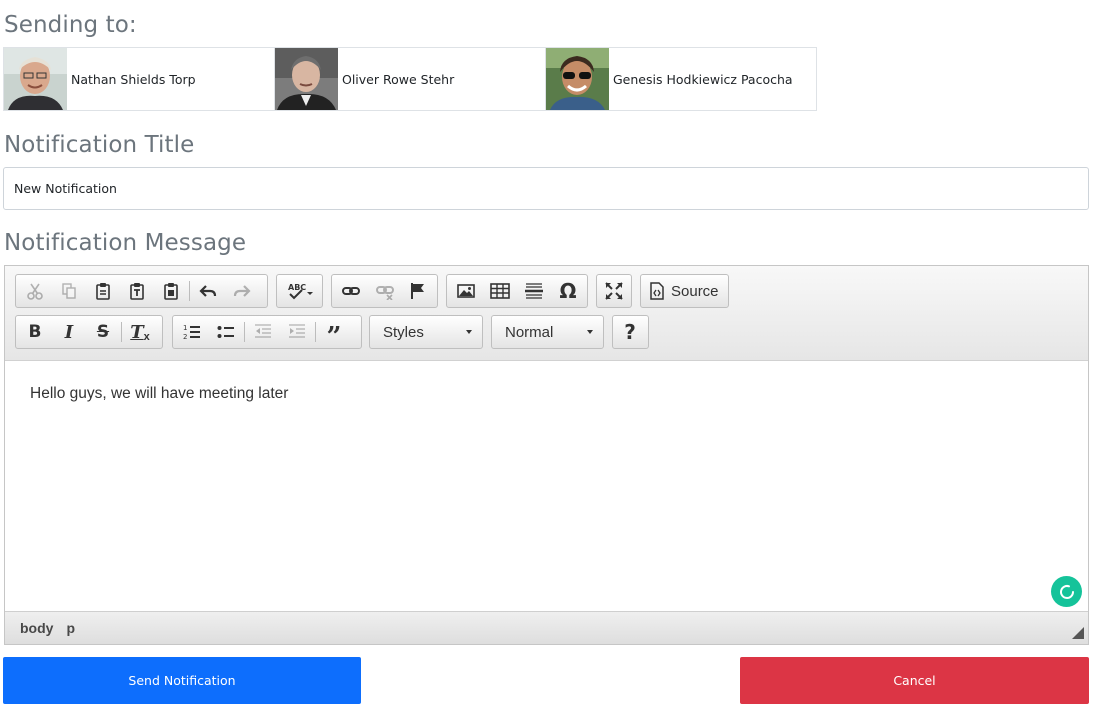 Image resolution: width=1101 pixels, height=713 pixels. I want to click on link-group, so click(384, 291).